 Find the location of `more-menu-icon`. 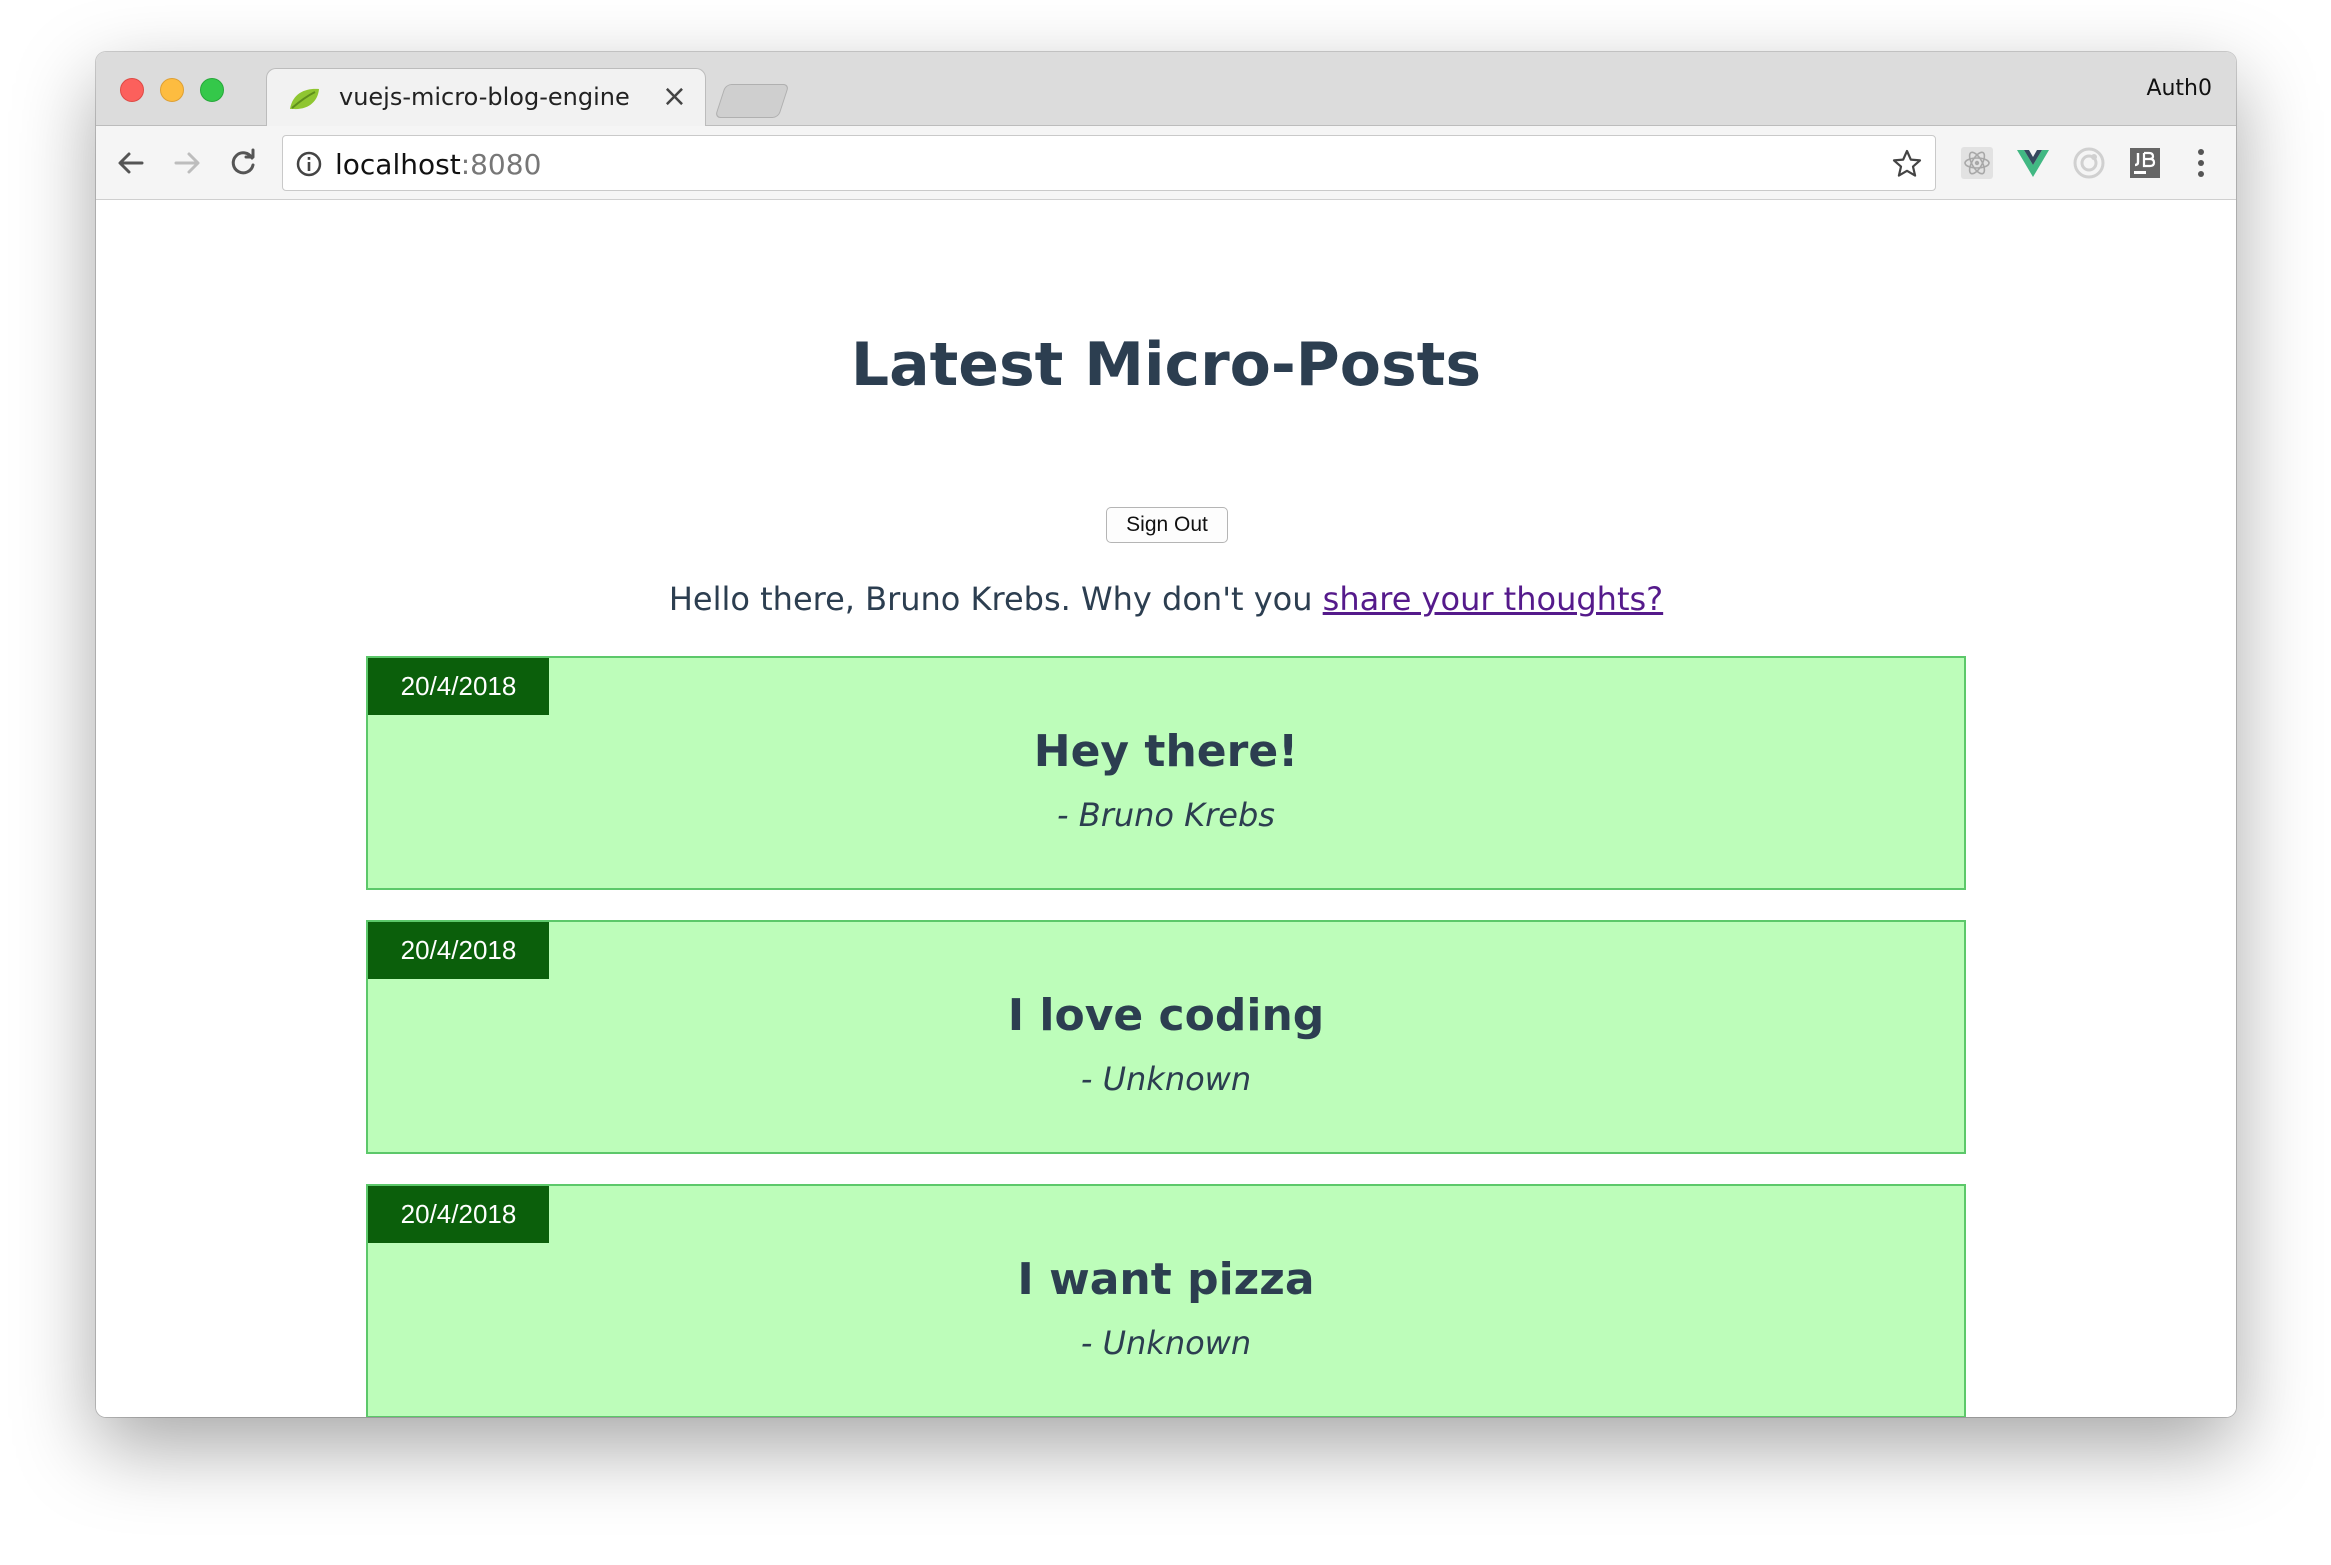

more-menu-icon is located at coordinates (2201, 163).